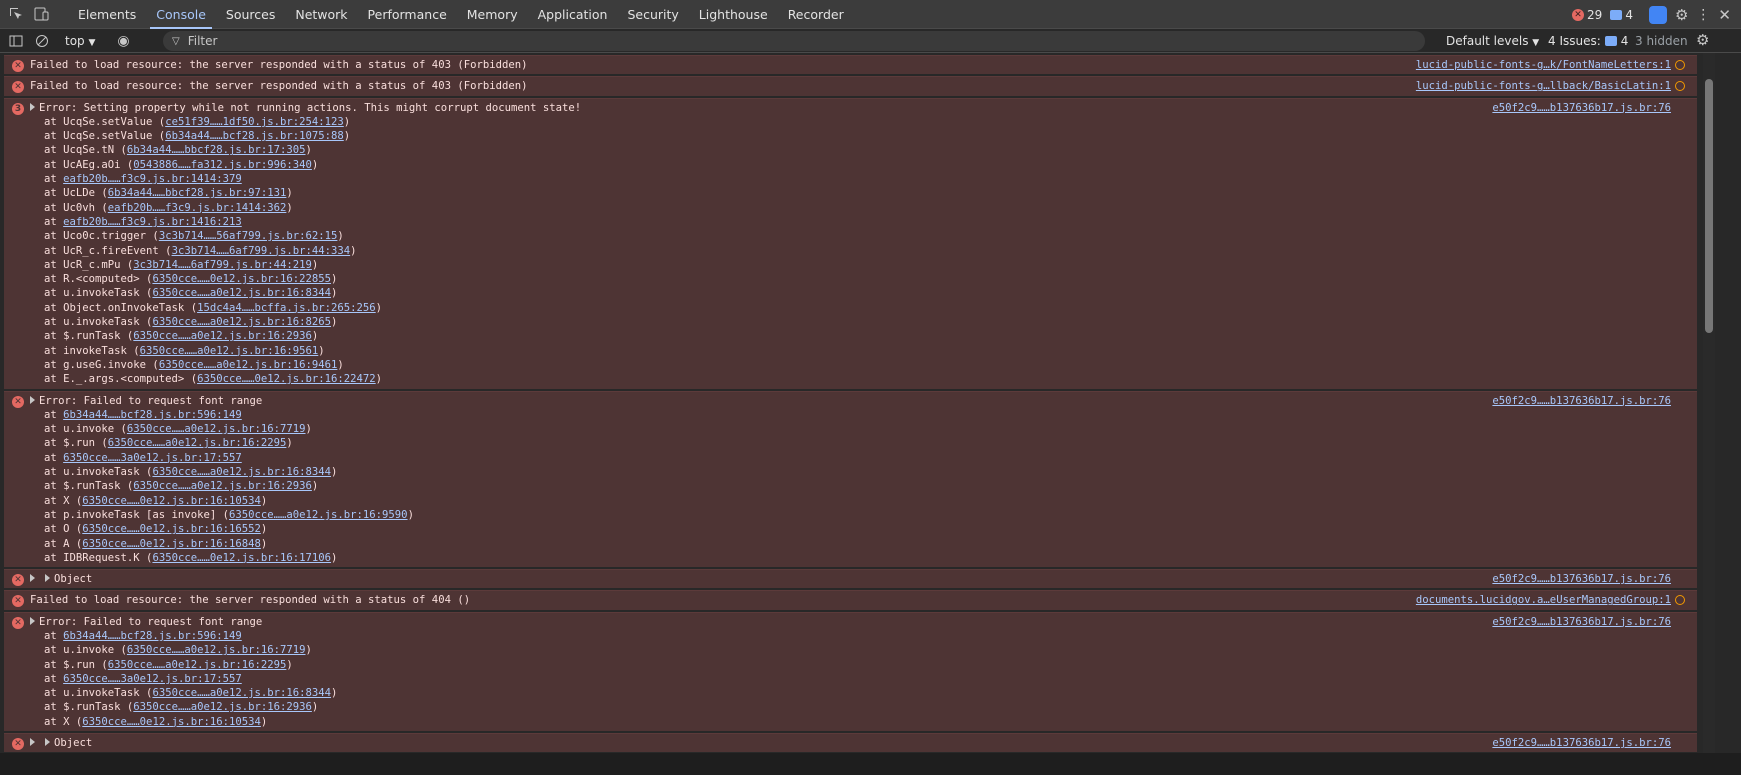 This screenshot has width=1741, height=775. Describe the element at coordinates (286, 379) in the screenshot. I see `frame-link: 6350cce……0e12.js.br:16:22472` at that location.